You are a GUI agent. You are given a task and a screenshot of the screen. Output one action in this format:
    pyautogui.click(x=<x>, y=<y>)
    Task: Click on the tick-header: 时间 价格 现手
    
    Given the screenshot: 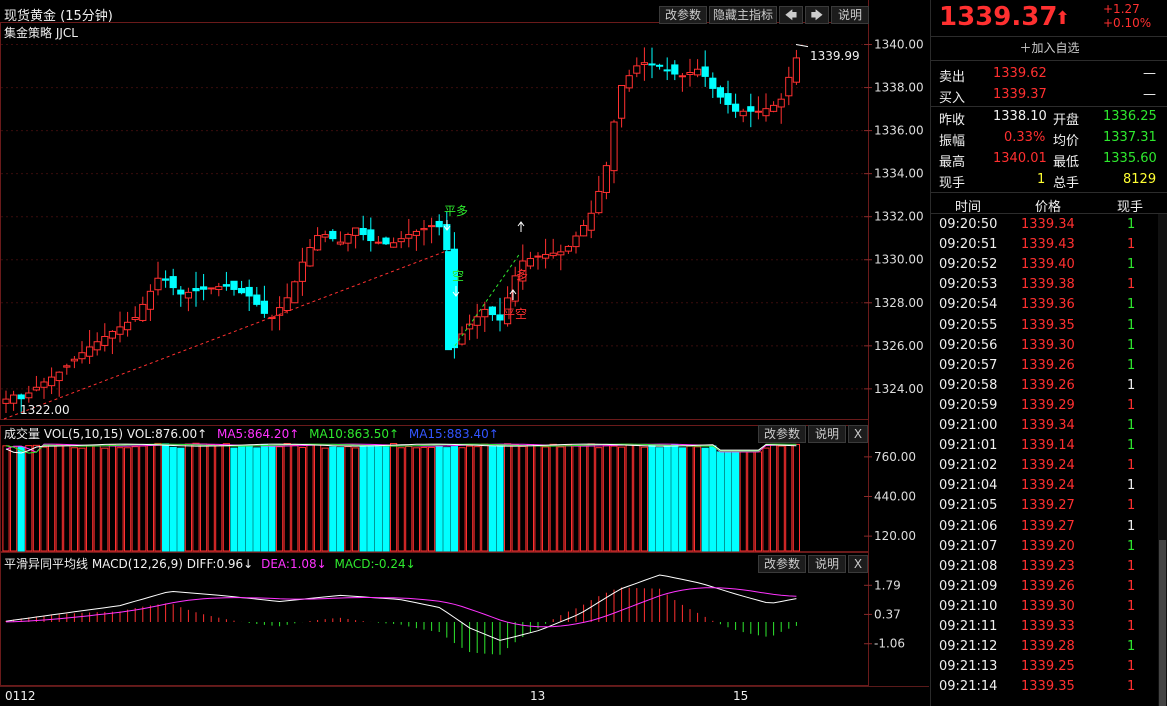 What is the action you would take?
    pyautogui.click(x=1044, y=204)
    